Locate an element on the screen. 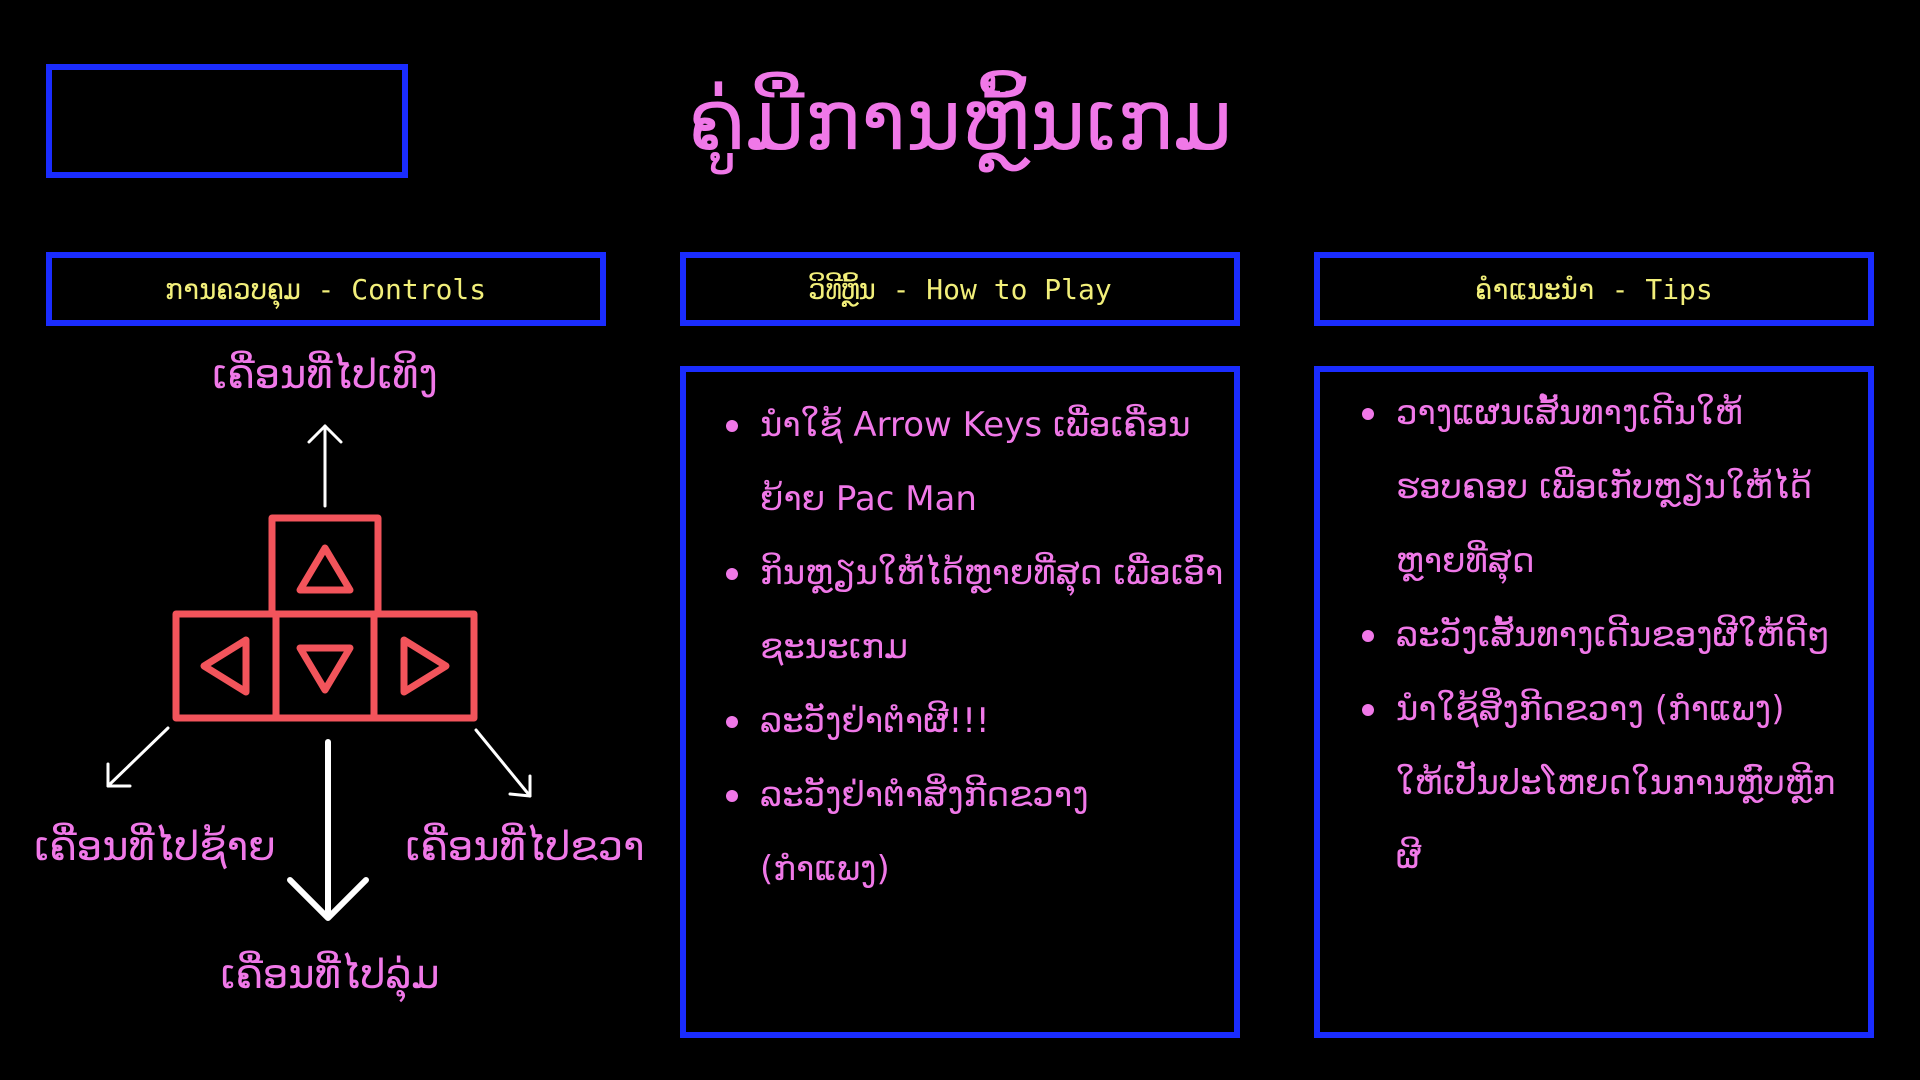 The image size is (1920, 1080). arrow-right-icon is located at coordinates (503, 763).